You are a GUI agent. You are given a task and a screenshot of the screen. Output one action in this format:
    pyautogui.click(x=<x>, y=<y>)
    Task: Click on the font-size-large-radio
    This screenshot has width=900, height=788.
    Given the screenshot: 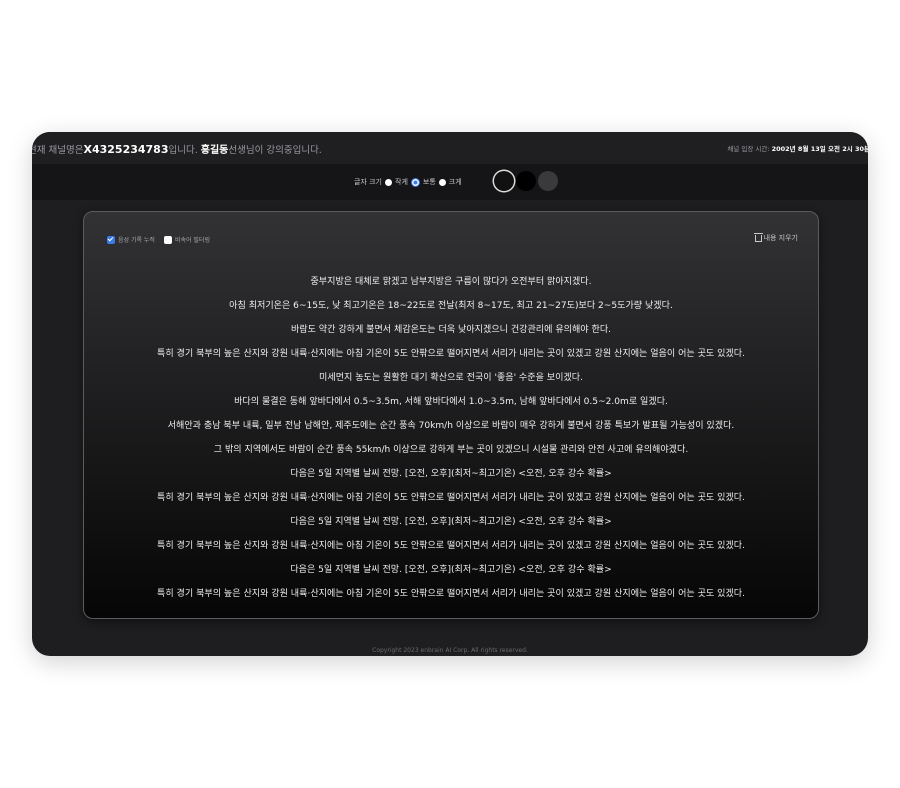 What is the action you would take?
    pyautogui.click(x=442, y=182)
    